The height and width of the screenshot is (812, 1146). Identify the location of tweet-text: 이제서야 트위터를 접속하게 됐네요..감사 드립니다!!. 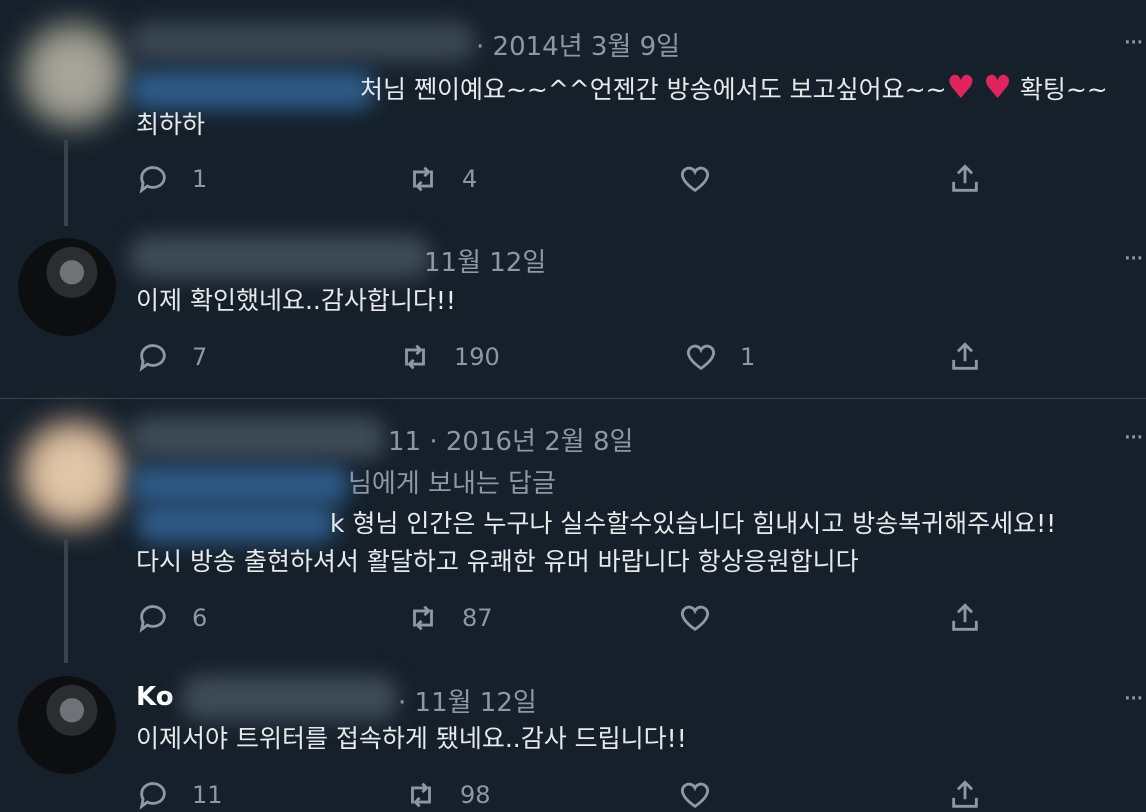
(411, 738).